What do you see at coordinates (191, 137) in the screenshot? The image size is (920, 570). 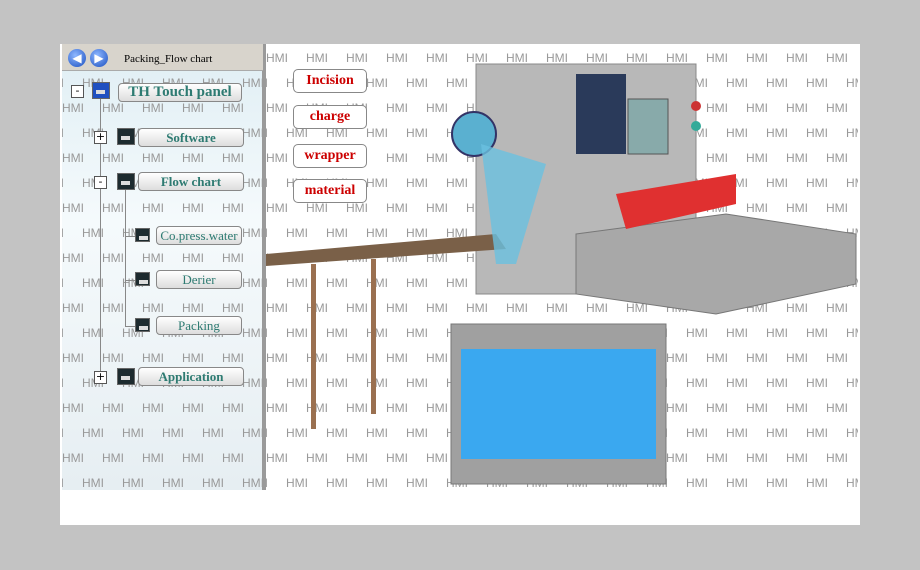 I see `tree-node-software: Software` at bounding box center [191, 137].